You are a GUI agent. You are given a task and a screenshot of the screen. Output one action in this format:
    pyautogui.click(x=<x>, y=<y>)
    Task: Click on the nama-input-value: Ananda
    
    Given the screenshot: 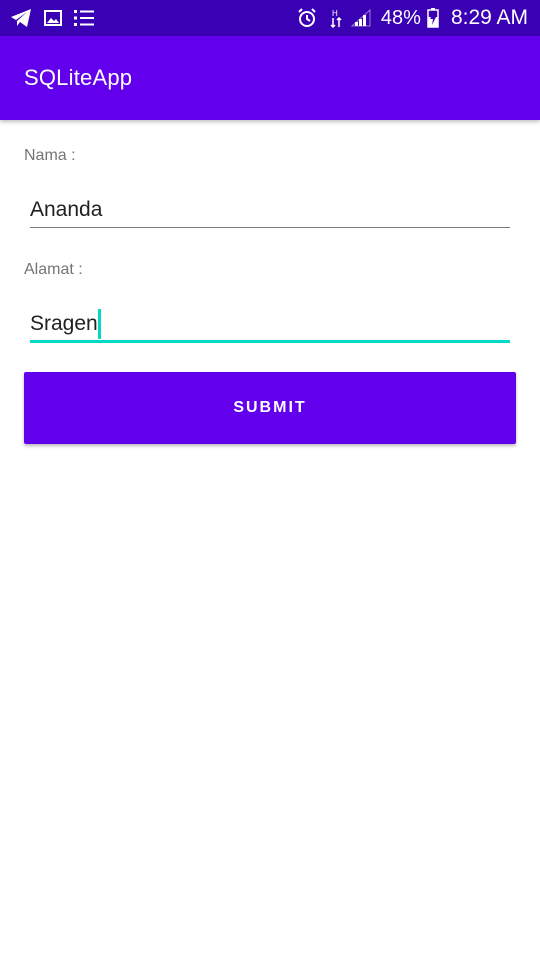 What is the action you would take?
    pyautogui.click(x=66, y=209)
    